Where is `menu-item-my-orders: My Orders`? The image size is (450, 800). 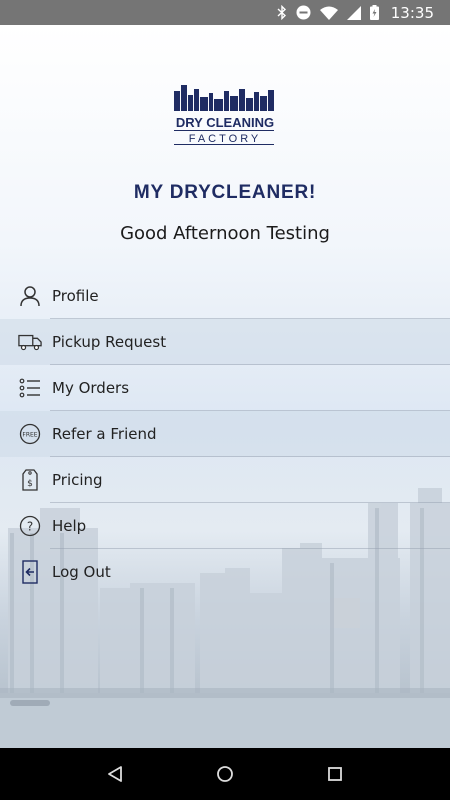 menu-item-my-orders: My Orders is located at coordinates (225, 388).